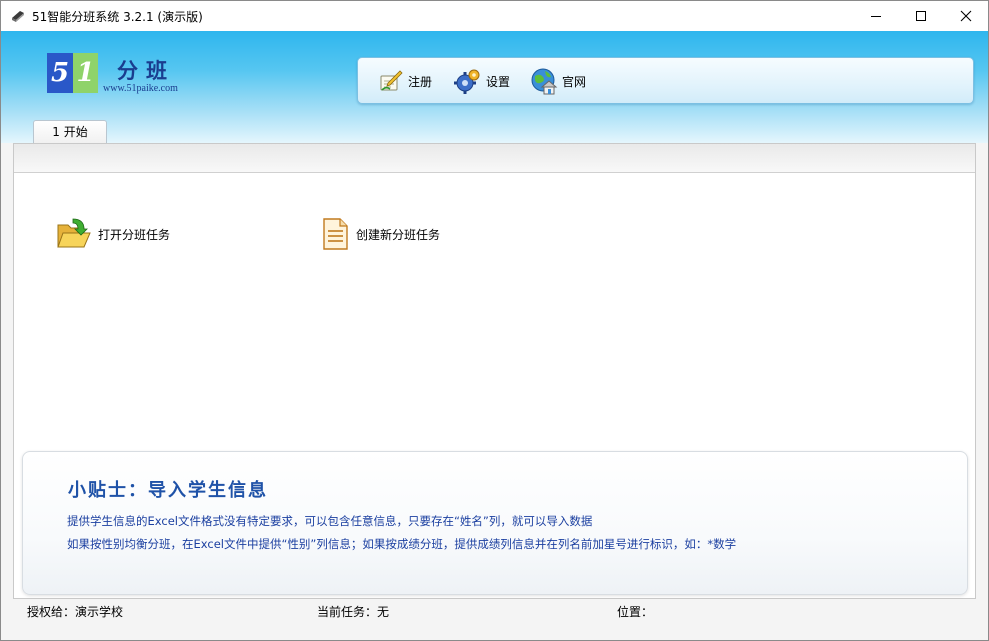  What do you see at coordinates (544, 81) in the screenshot?
I see `home-globe-icon` at bounding box center [544, 81].